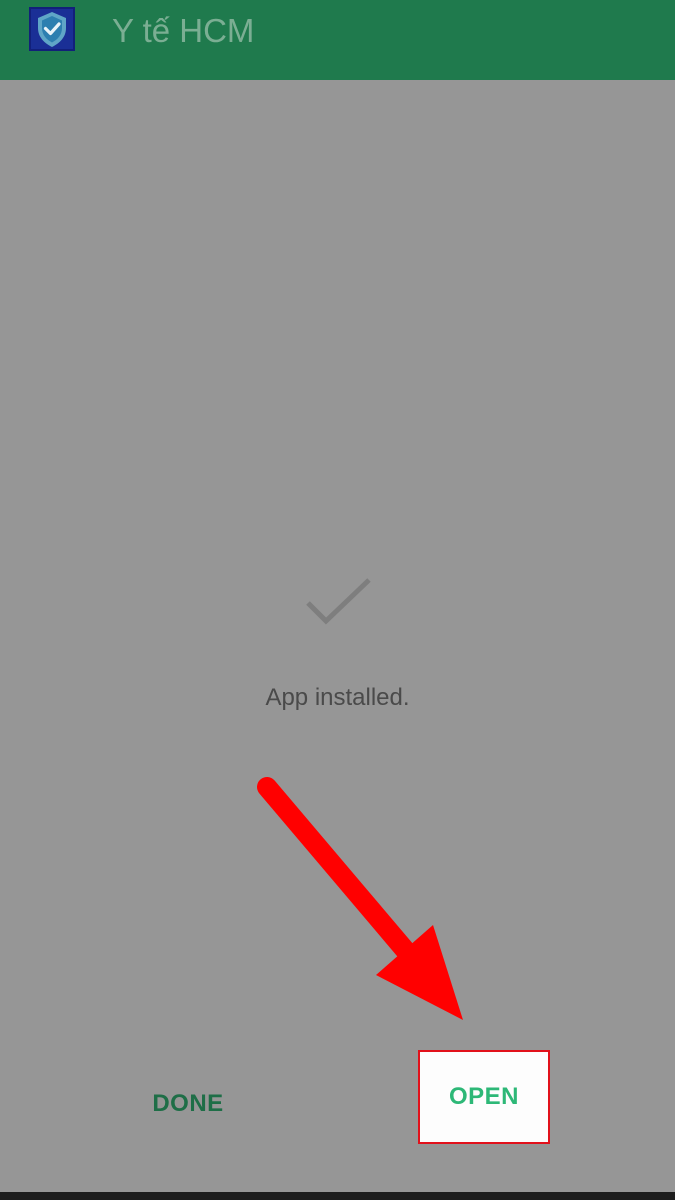 The image size is (675, 1200). I want to click on open-button: OPEN, so click(484, 1097).